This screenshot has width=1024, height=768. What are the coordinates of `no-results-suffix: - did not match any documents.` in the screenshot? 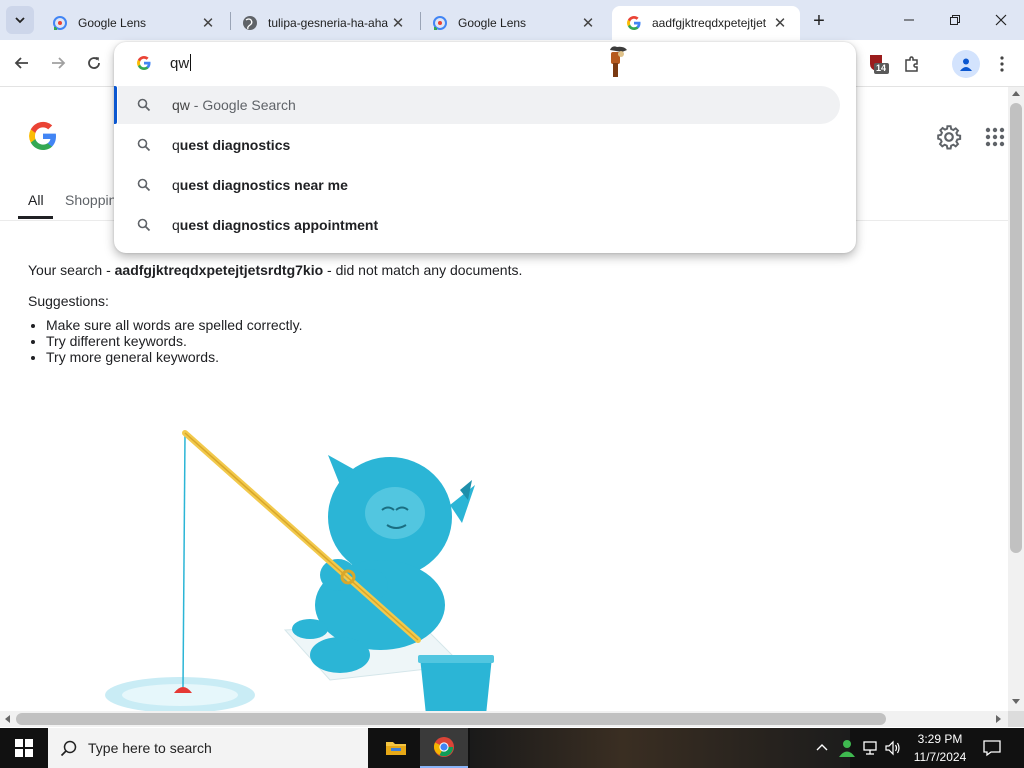 It's located at (423, 270).